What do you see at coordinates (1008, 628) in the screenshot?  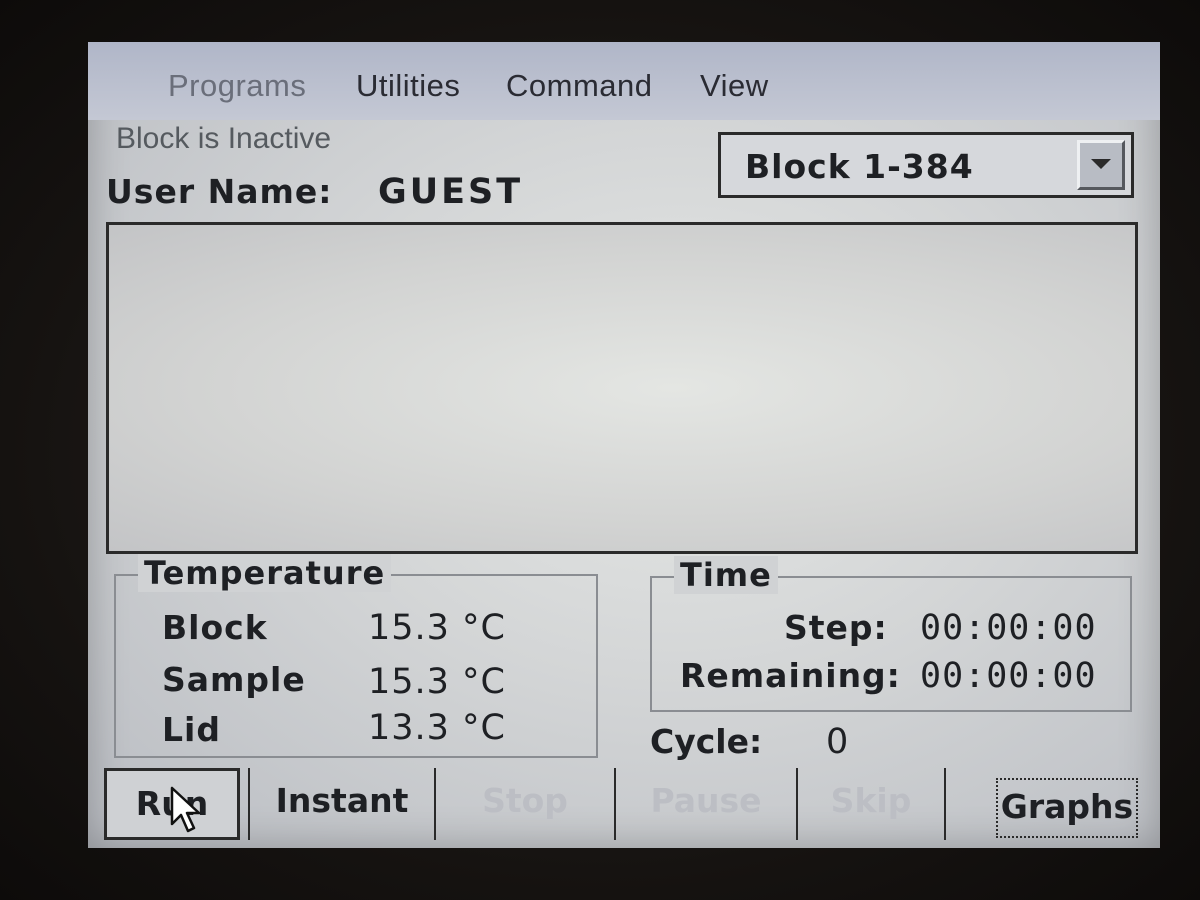 I see `step-value: 00:00:00` at bounding box center [1008, 628].